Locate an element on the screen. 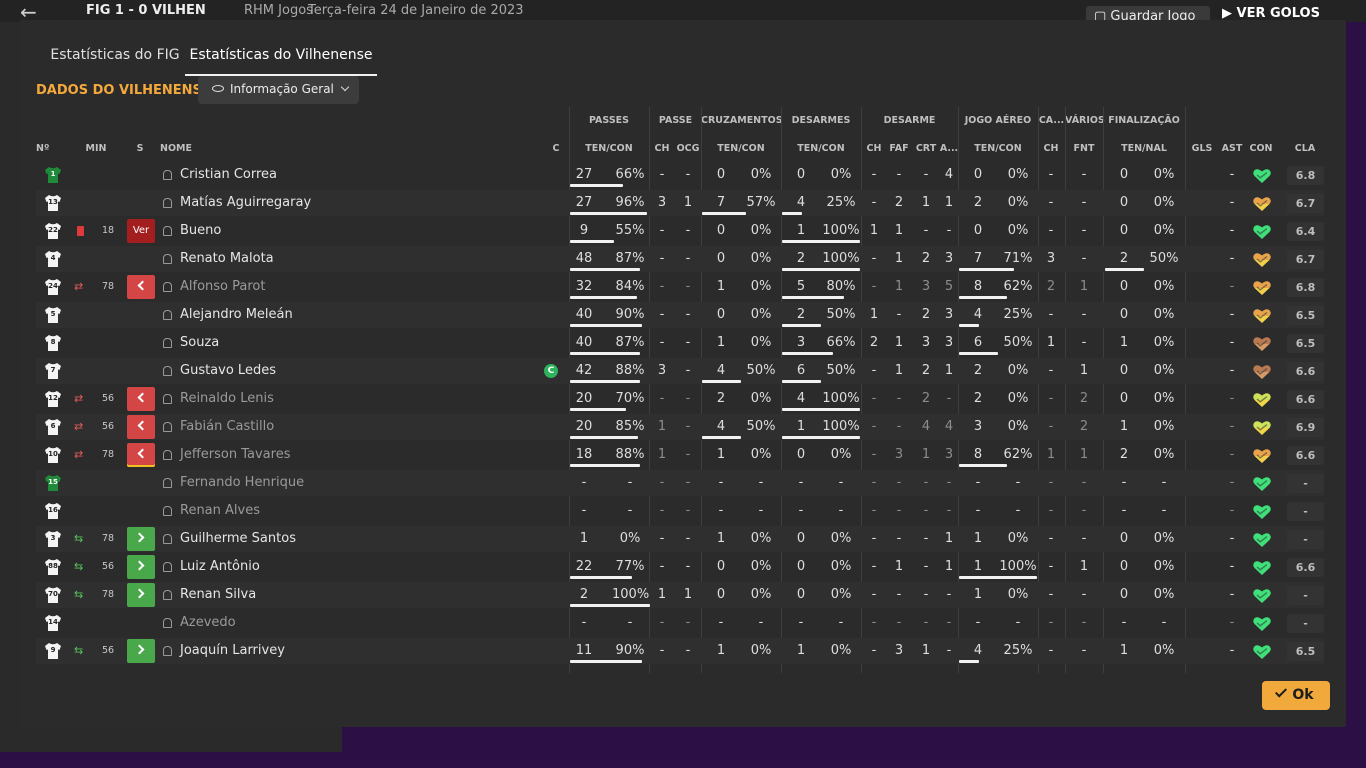 The height and width of the screenshot is (768, 1366). stat-passe-ocg: - is located at coordinates (688, 342).